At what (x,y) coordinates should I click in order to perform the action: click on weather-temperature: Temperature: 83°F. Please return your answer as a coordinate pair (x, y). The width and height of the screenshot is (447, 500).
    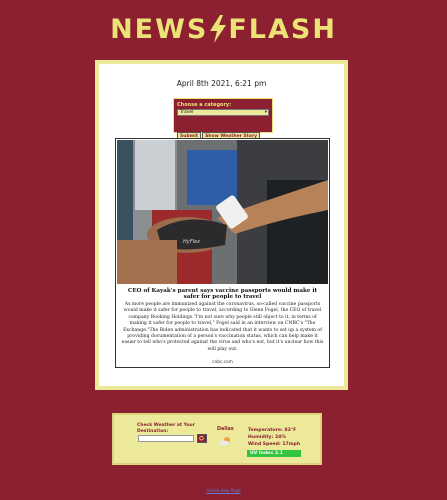
    Looking at the image, I should click on (272, 430).